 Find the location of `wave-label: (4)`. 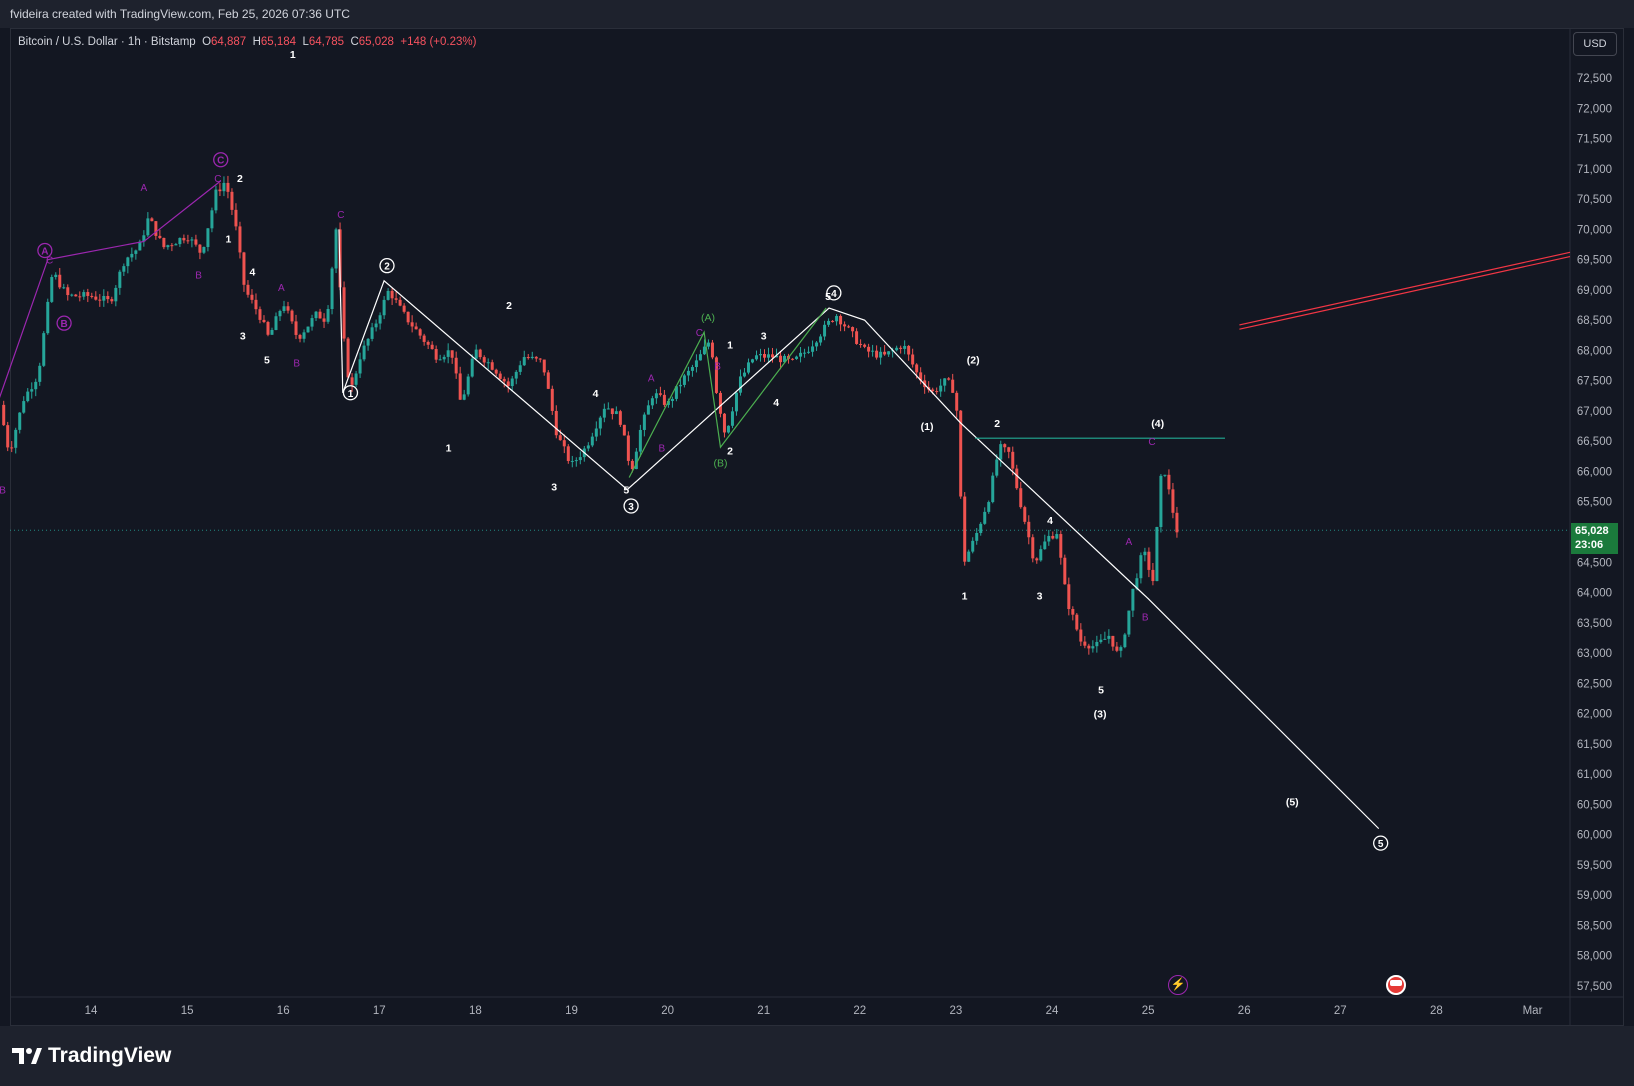

wave-label: (4) is located at coordinates (1157, 424).